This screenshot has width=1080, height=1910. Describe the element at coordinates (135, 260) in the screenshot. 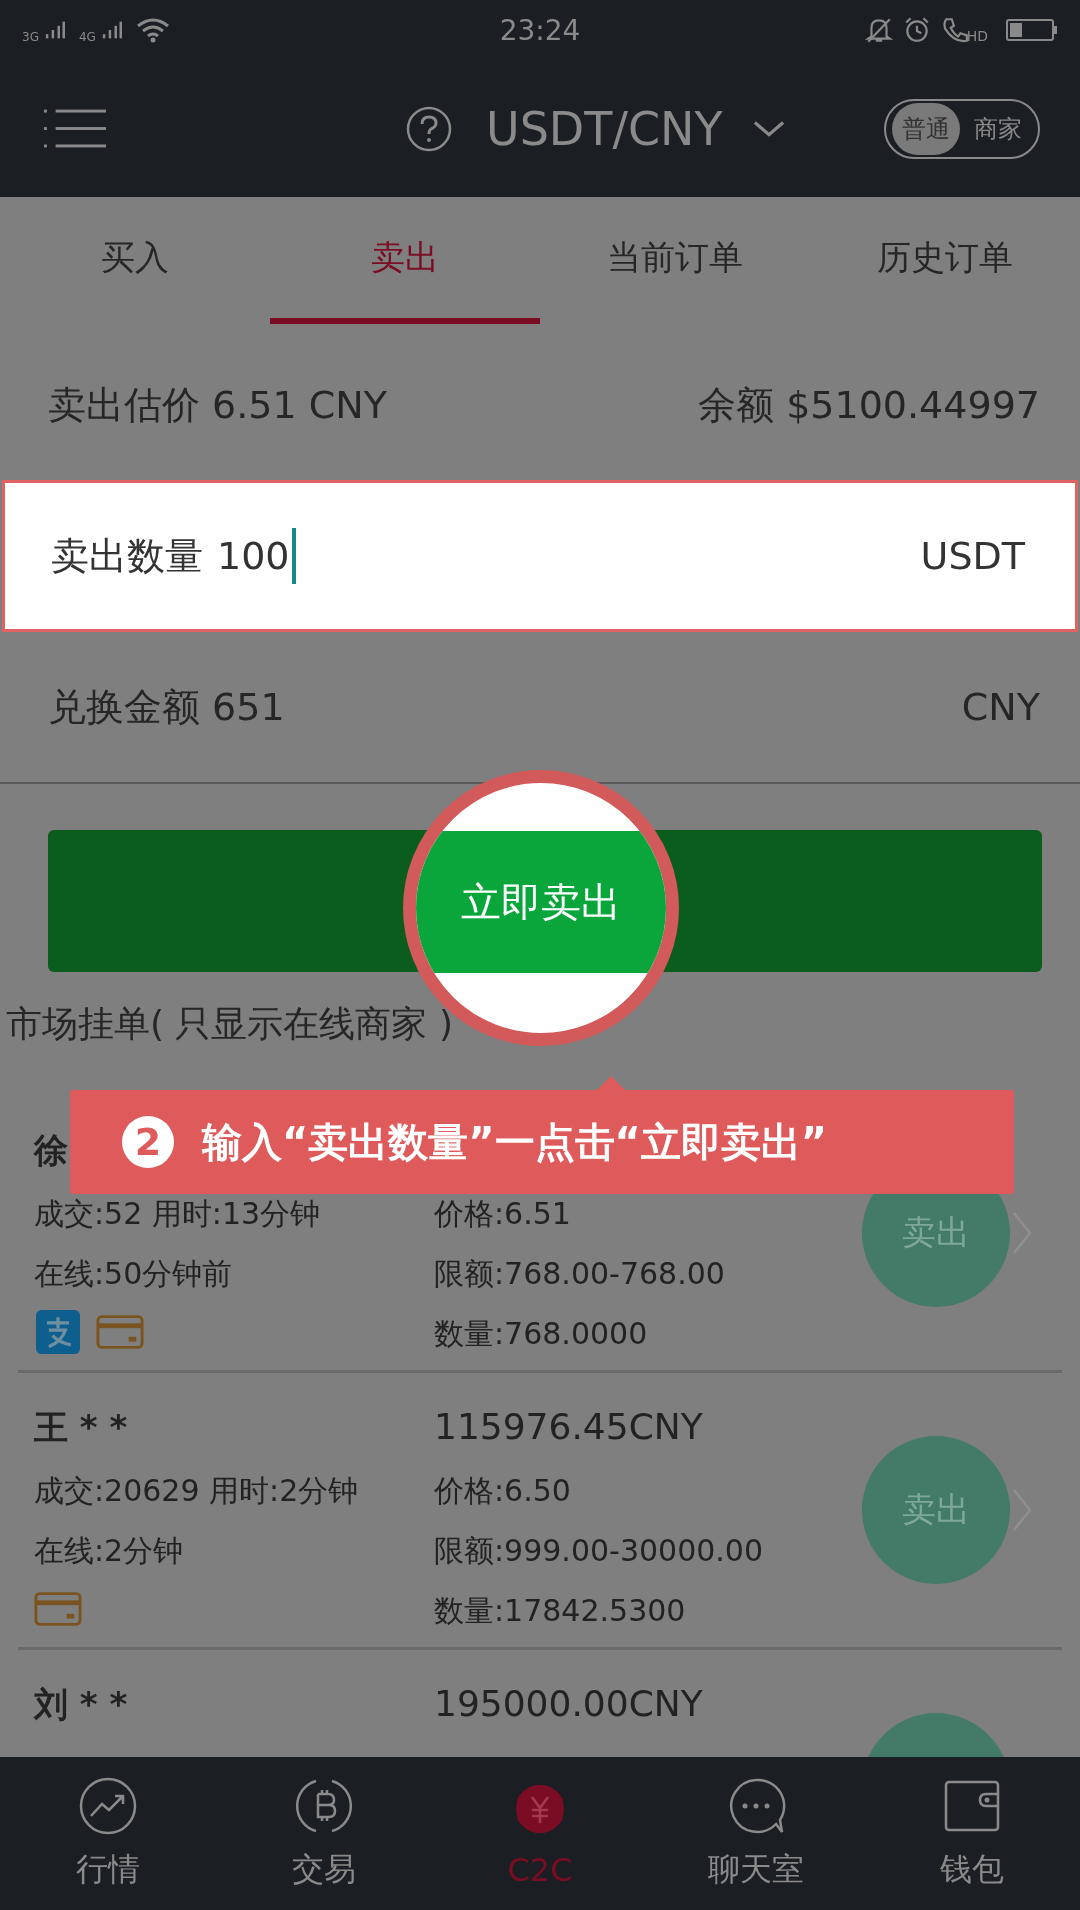

I see `tab: 买入` at that location.